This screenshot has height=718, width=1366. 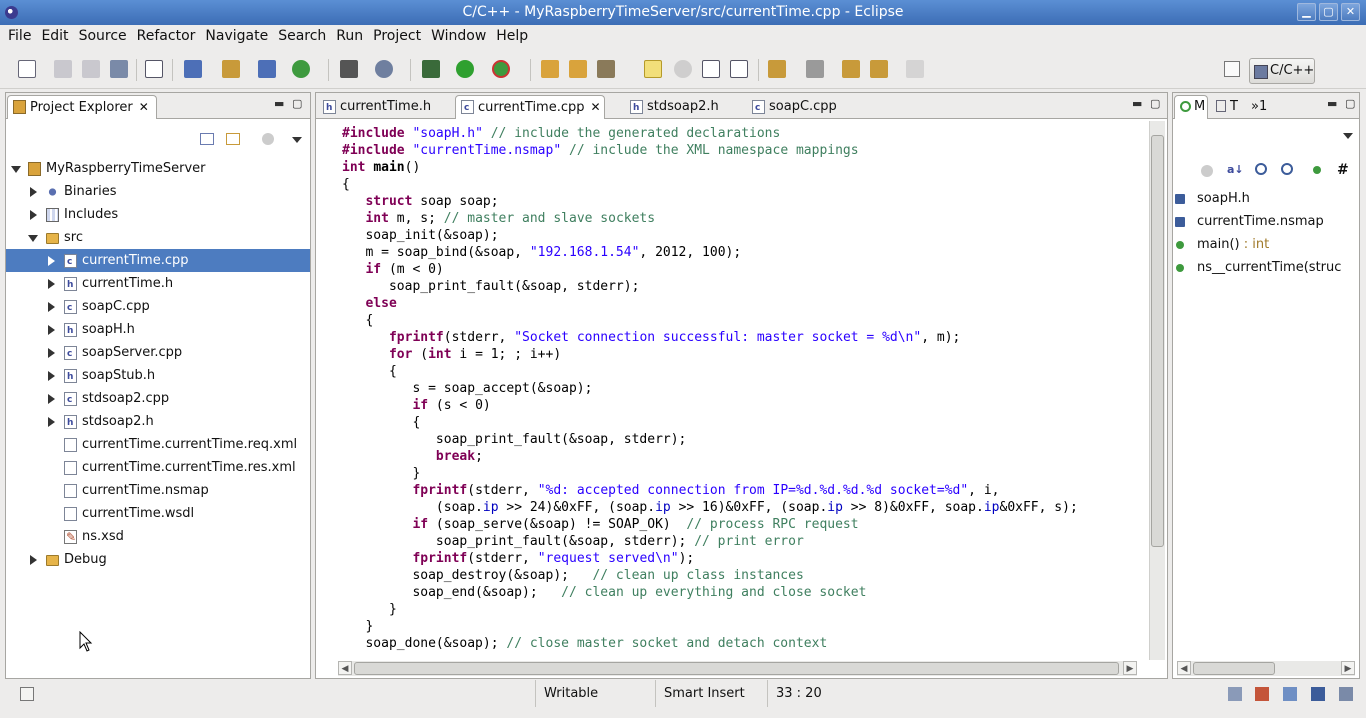 I want to click on tree-node-file: stdsoap2.cpp, so click(x=158, y=398).